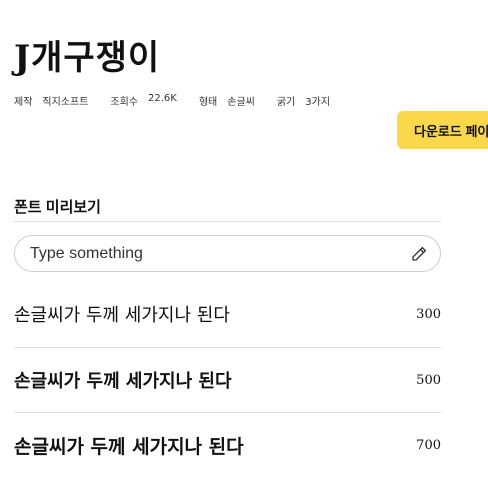  I want to click on font-meta: 제작 직지소프트 조회수 22.6K 형태 손글씨 굵기 3가지, so click(172, 100).